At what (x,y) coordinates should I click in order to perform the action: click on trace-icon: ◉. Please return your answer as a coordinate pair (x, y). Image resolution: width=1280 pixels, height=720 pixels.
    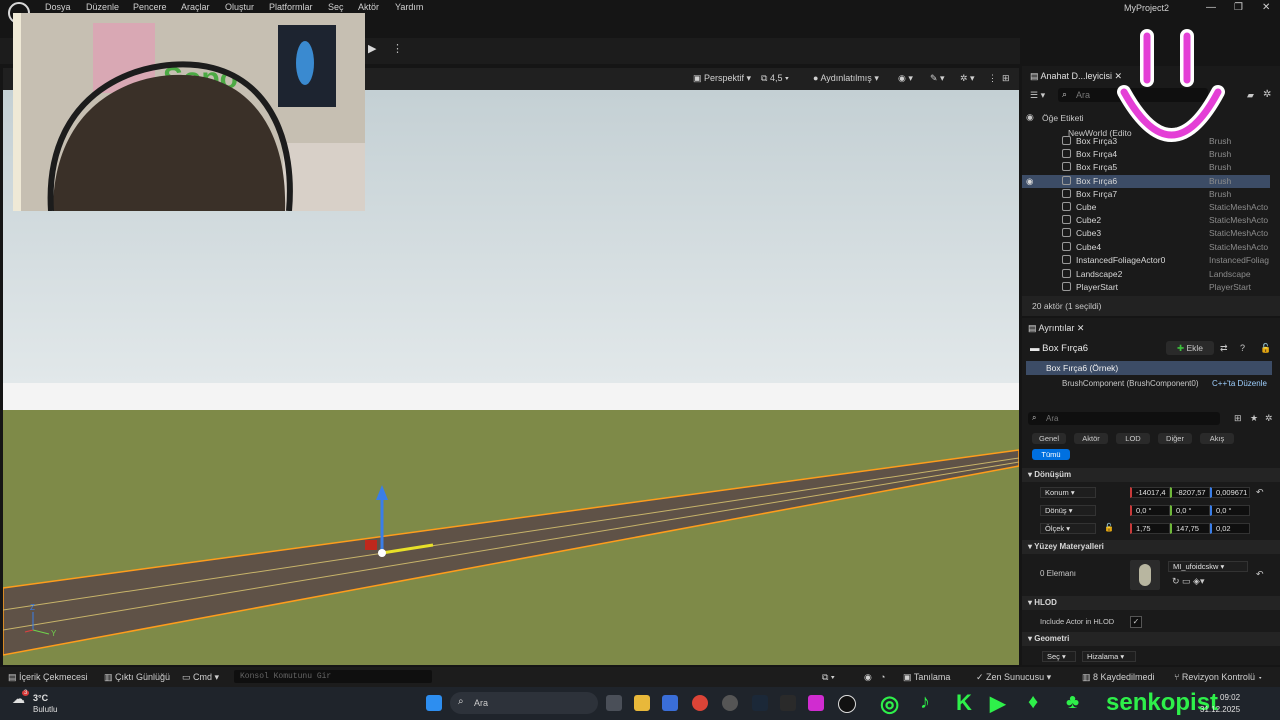
    Looking at the image, I should click on (868, 677).